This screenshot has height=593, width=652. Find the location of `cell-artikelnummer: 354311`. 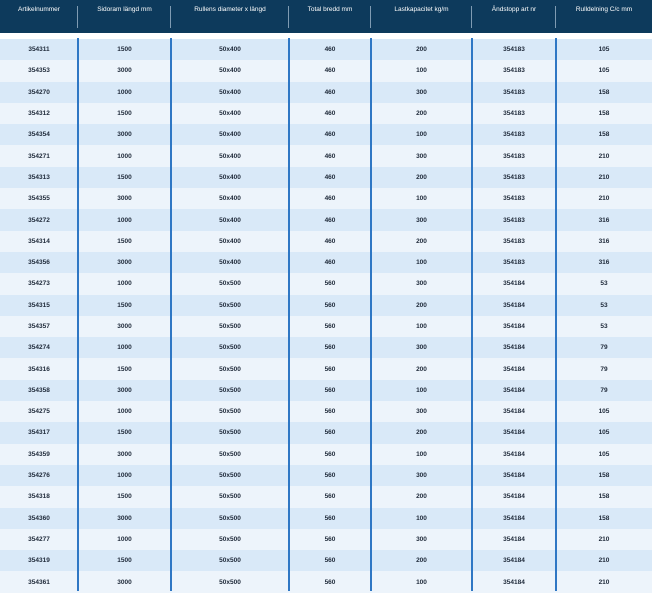

cell-artikelnummer: 354311 is located at coordinates (39, 50).